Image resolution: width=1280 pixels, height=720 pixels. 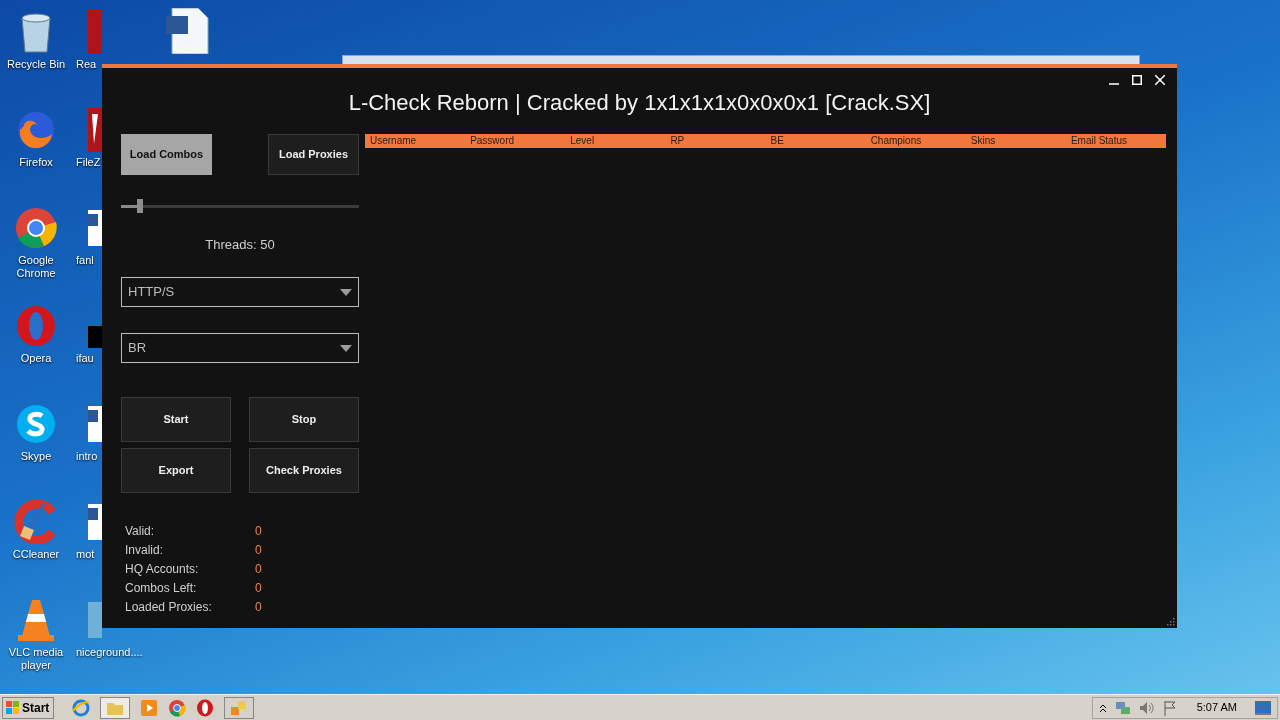 What do you see at coordinates (1115, 141) in the screenshot?
I see `column-header: Email Status` at bounding box center [1115, 141].